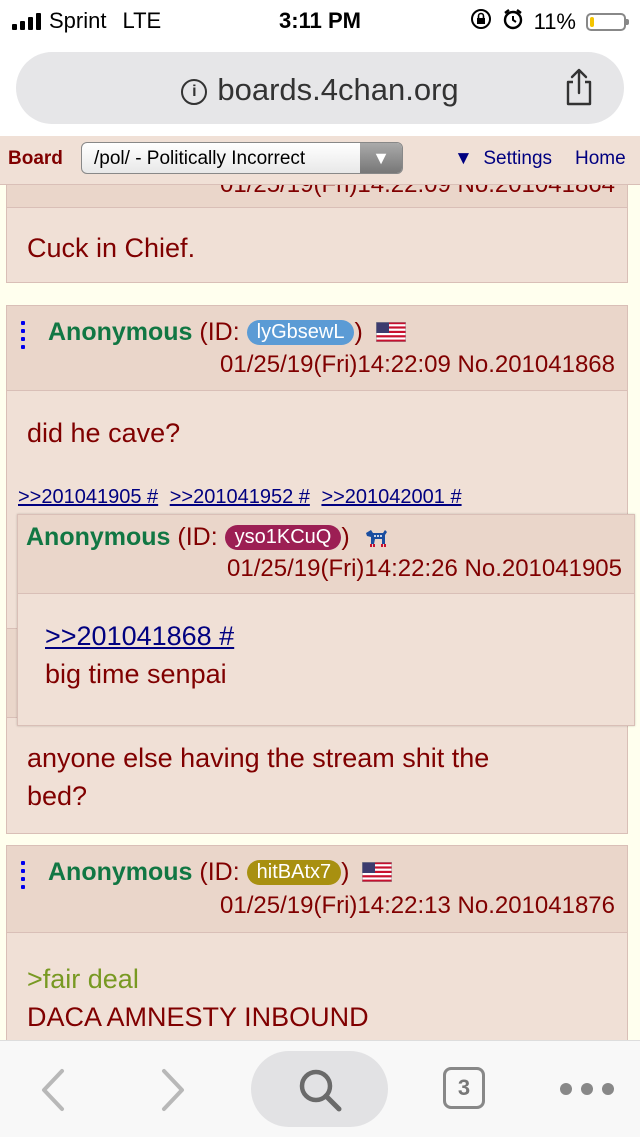 This screenshot has height=1137, width=640. Describe the element at coordinates (83, 979) in the screenshot. I see `greentext-line: >fair deal` at that location.